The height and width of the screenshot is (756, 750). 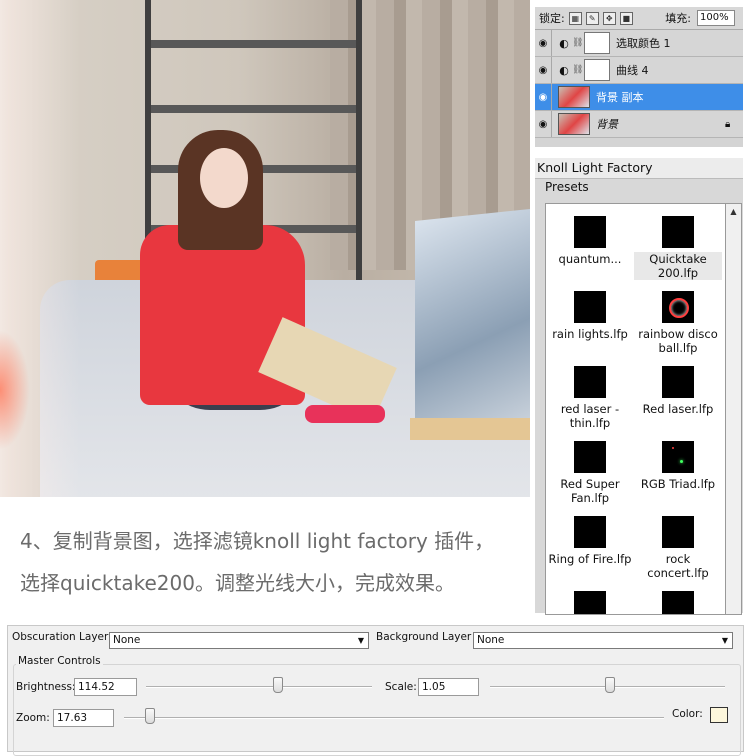 What do you see at coordinates (575, 18) in the screenshot?
I see `lock-transparency-icon: ▦` at bounding box center [575, 18].